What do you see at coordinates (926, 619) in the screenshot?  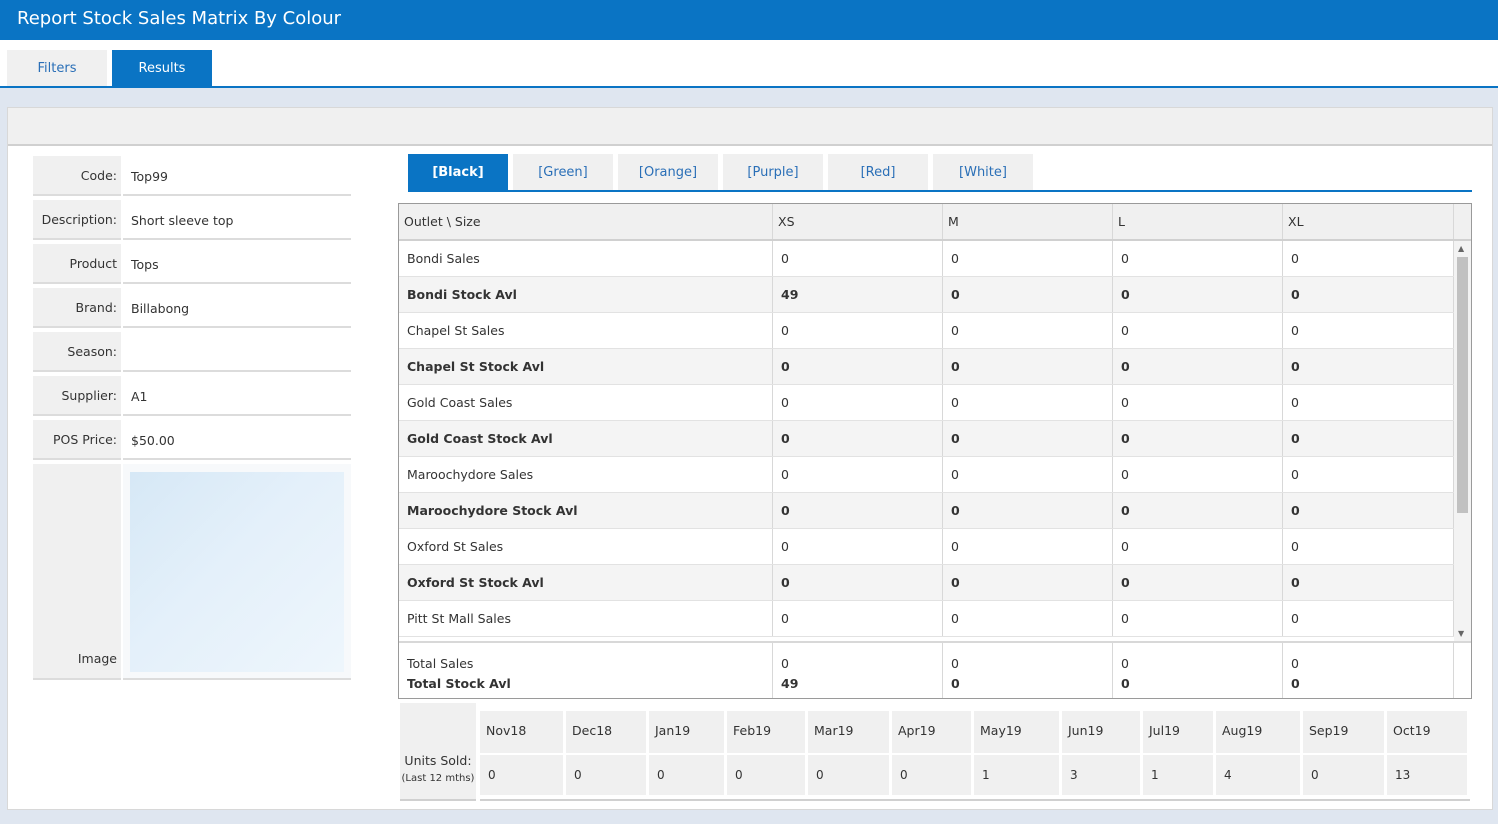 I see `table-row: Pitt St Mall Sales 0 0 0 0` at bounding box center [926, 619].